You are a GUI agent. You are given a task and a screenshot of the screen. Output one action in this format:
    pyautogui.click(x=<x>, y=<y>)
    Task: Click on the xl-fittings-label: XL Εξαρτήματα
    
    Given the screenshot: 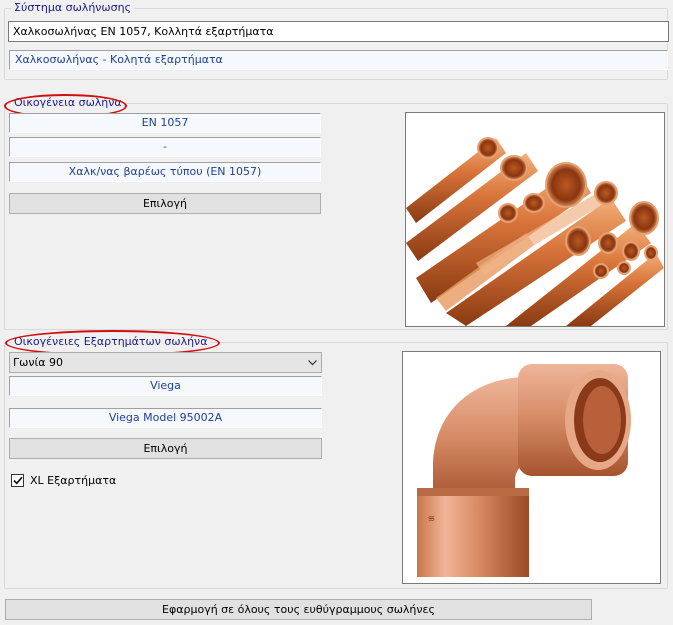 What is the action you would take?
    pyautogui.click(x=73, y=480)
    